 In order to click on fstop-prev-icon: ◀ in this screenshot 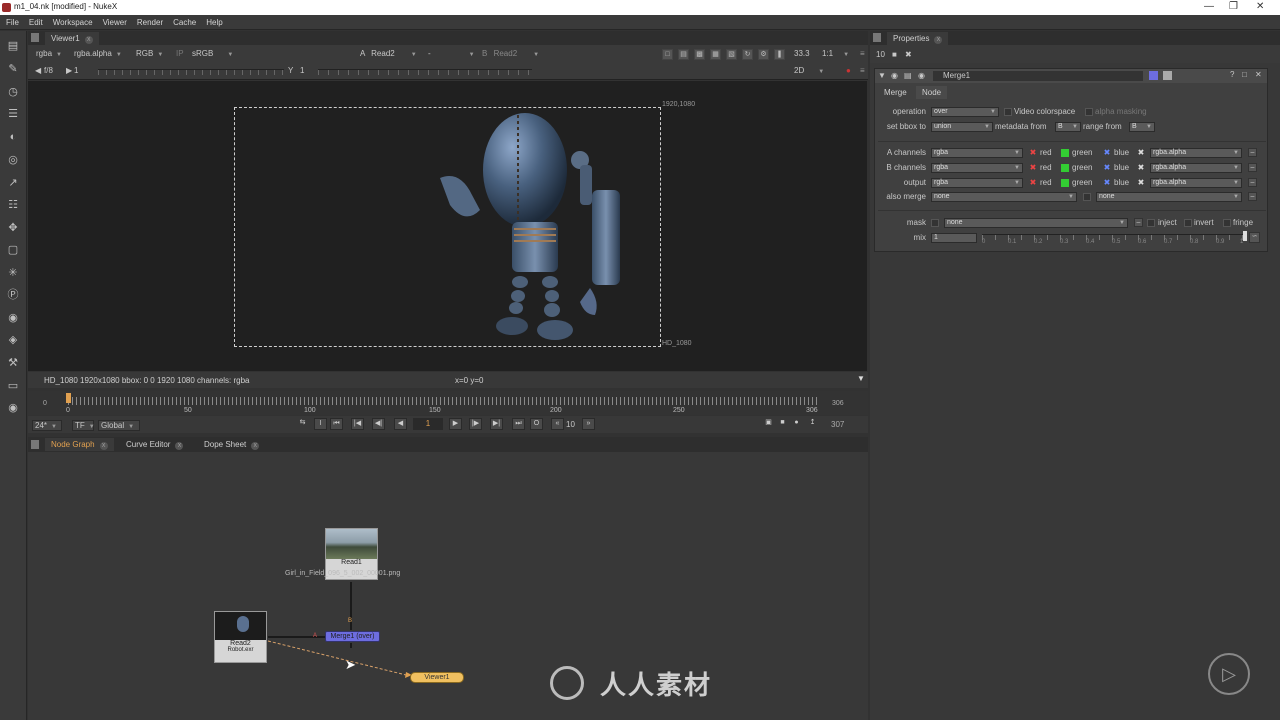, I will do `click(37, 71)`.